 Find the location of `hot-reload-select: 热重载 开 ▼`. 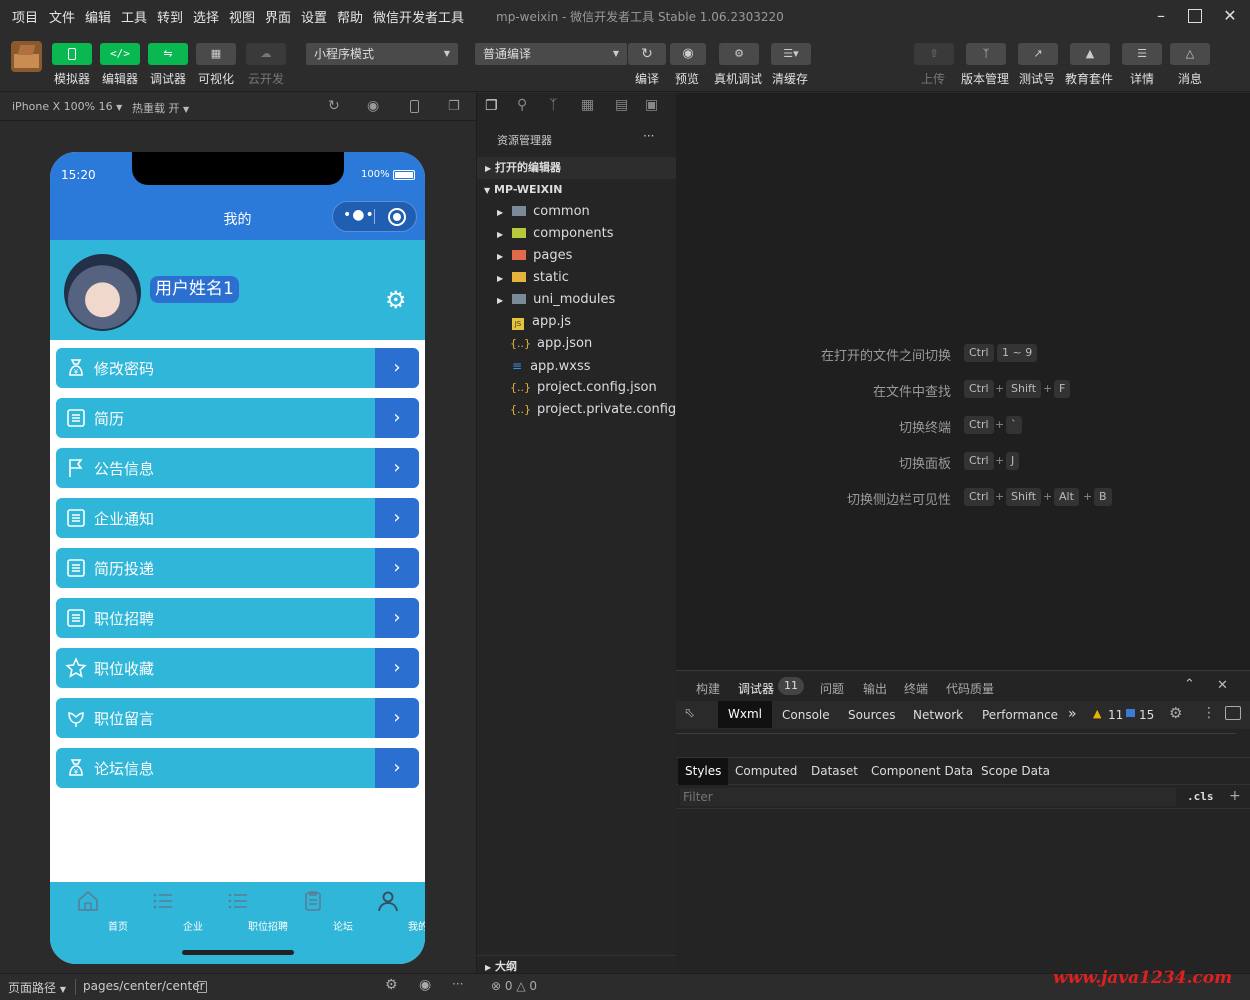

hot-reload-select: 热重载 开 ▼ is located at coordinates (160, 108).